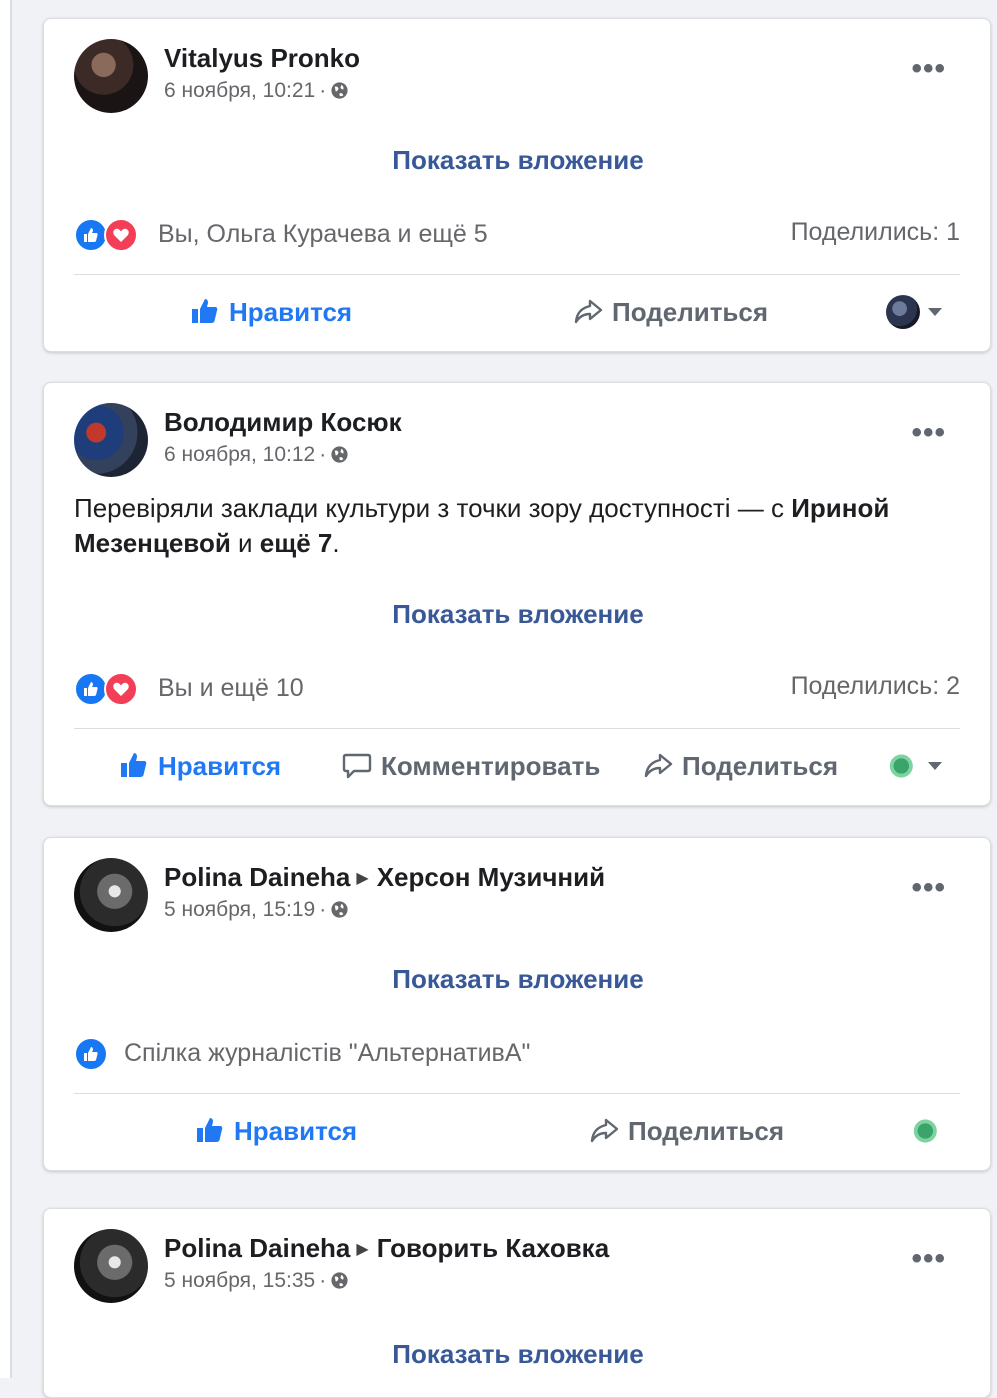  Describe the element at coordinates (517, 690) in the screenshot. I see `reactions-summary: Вы и ещё 10 Поделились: 2` at that location.